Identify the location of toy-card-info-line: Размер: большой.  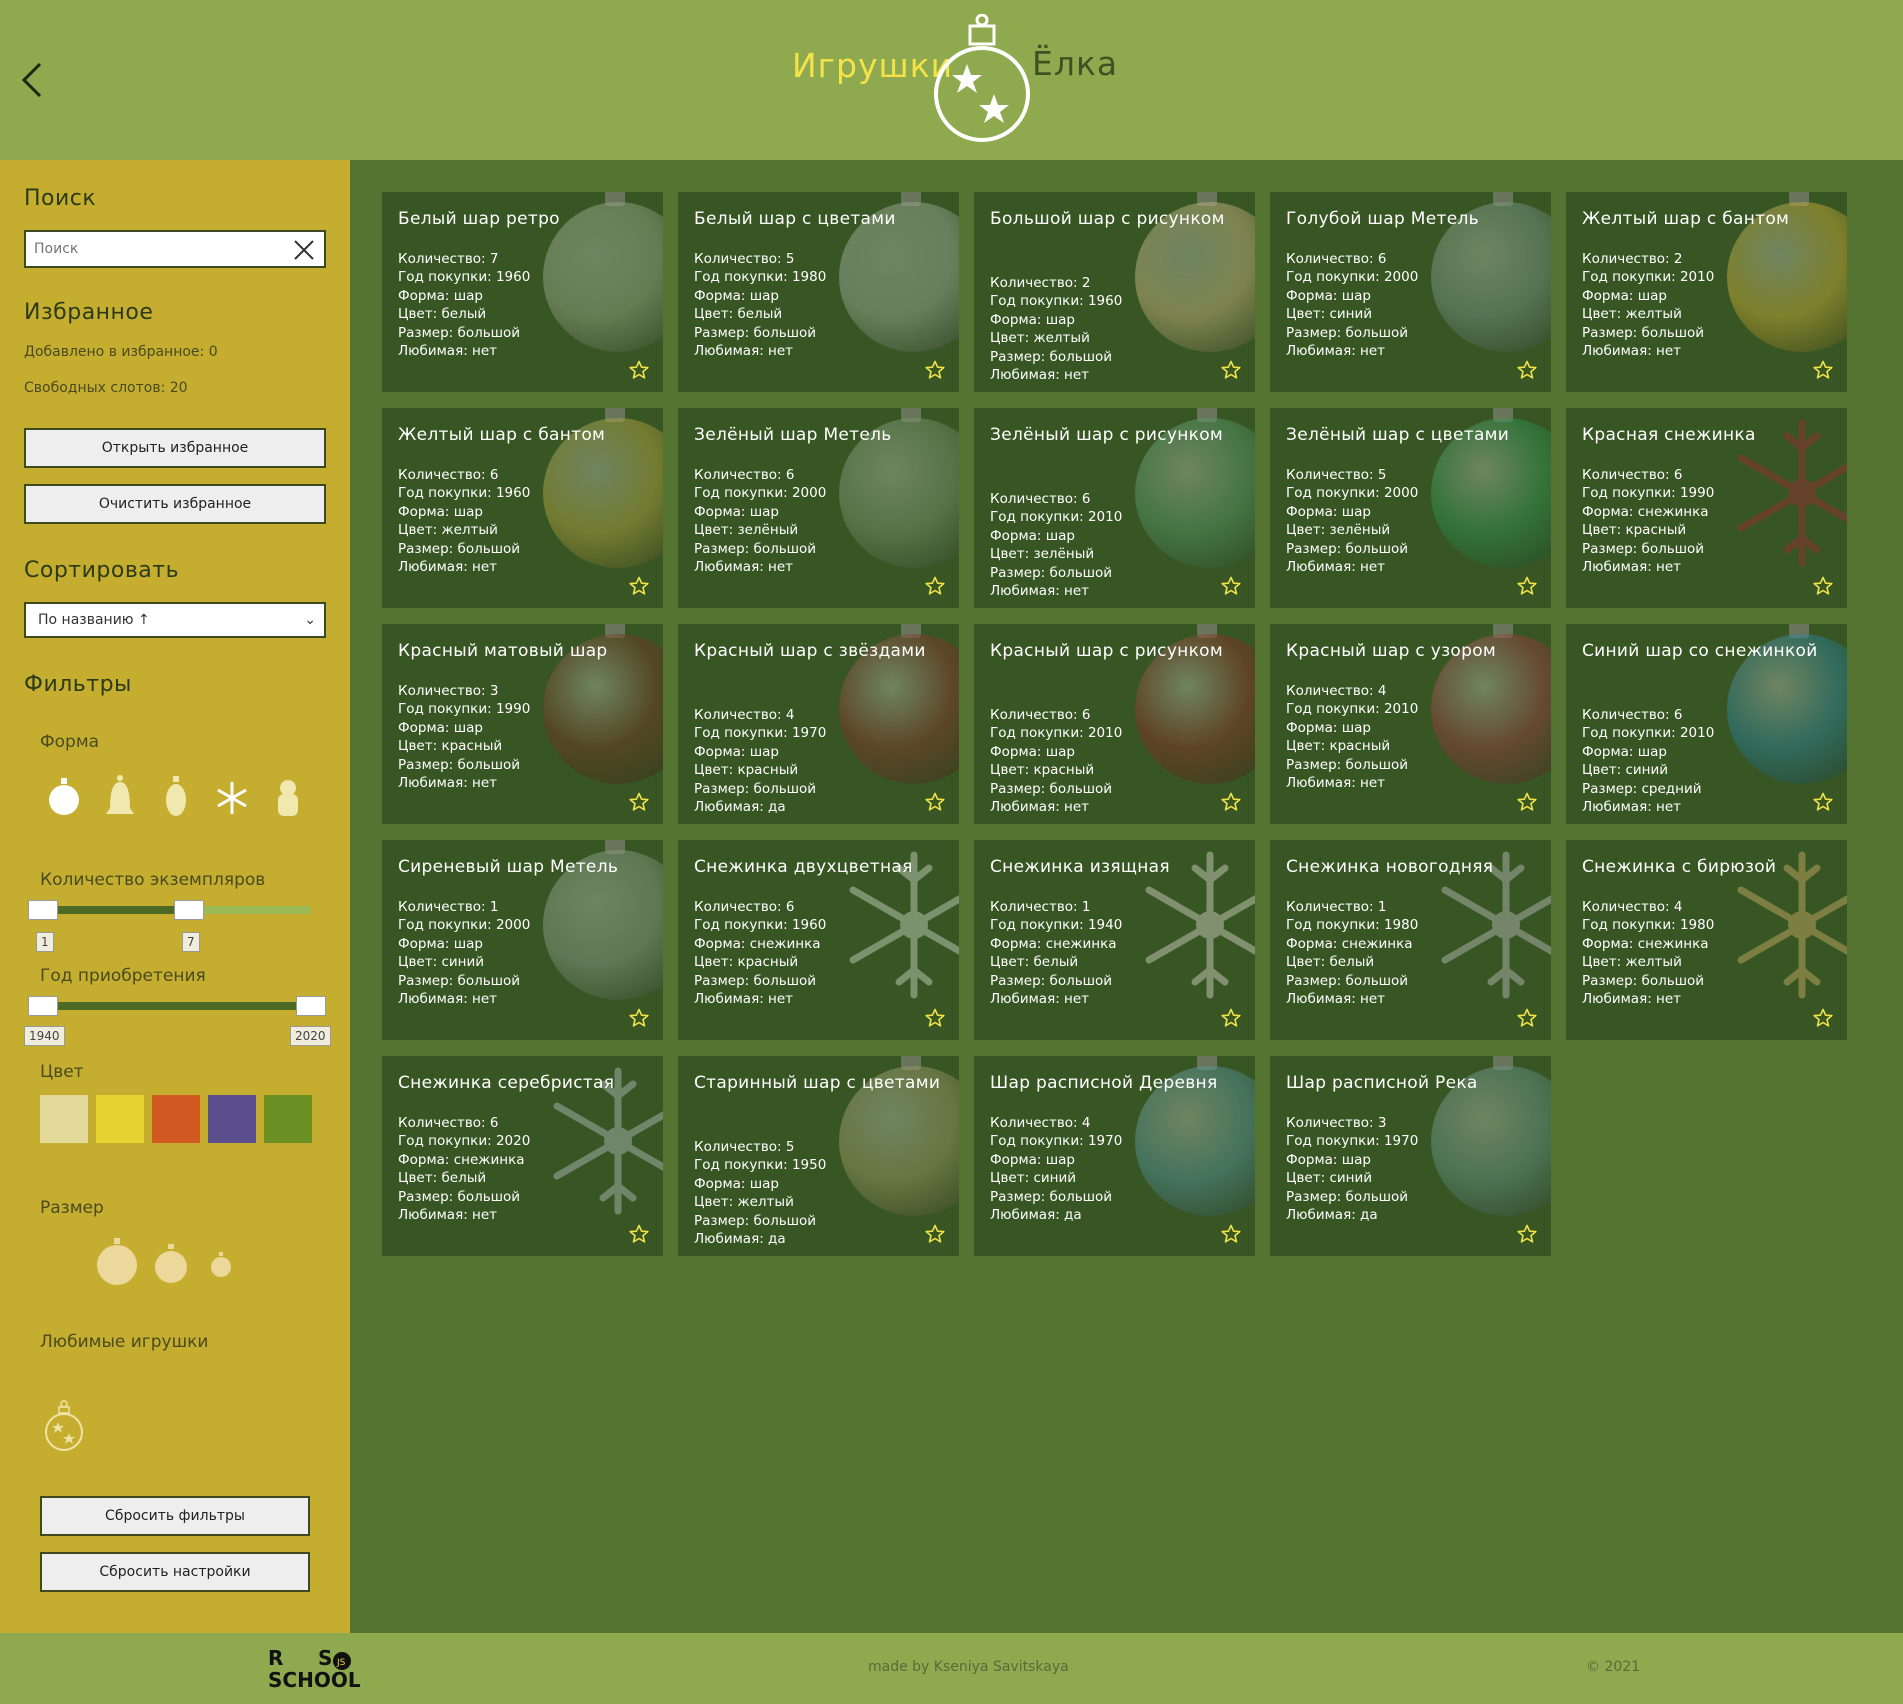
(755, 980).